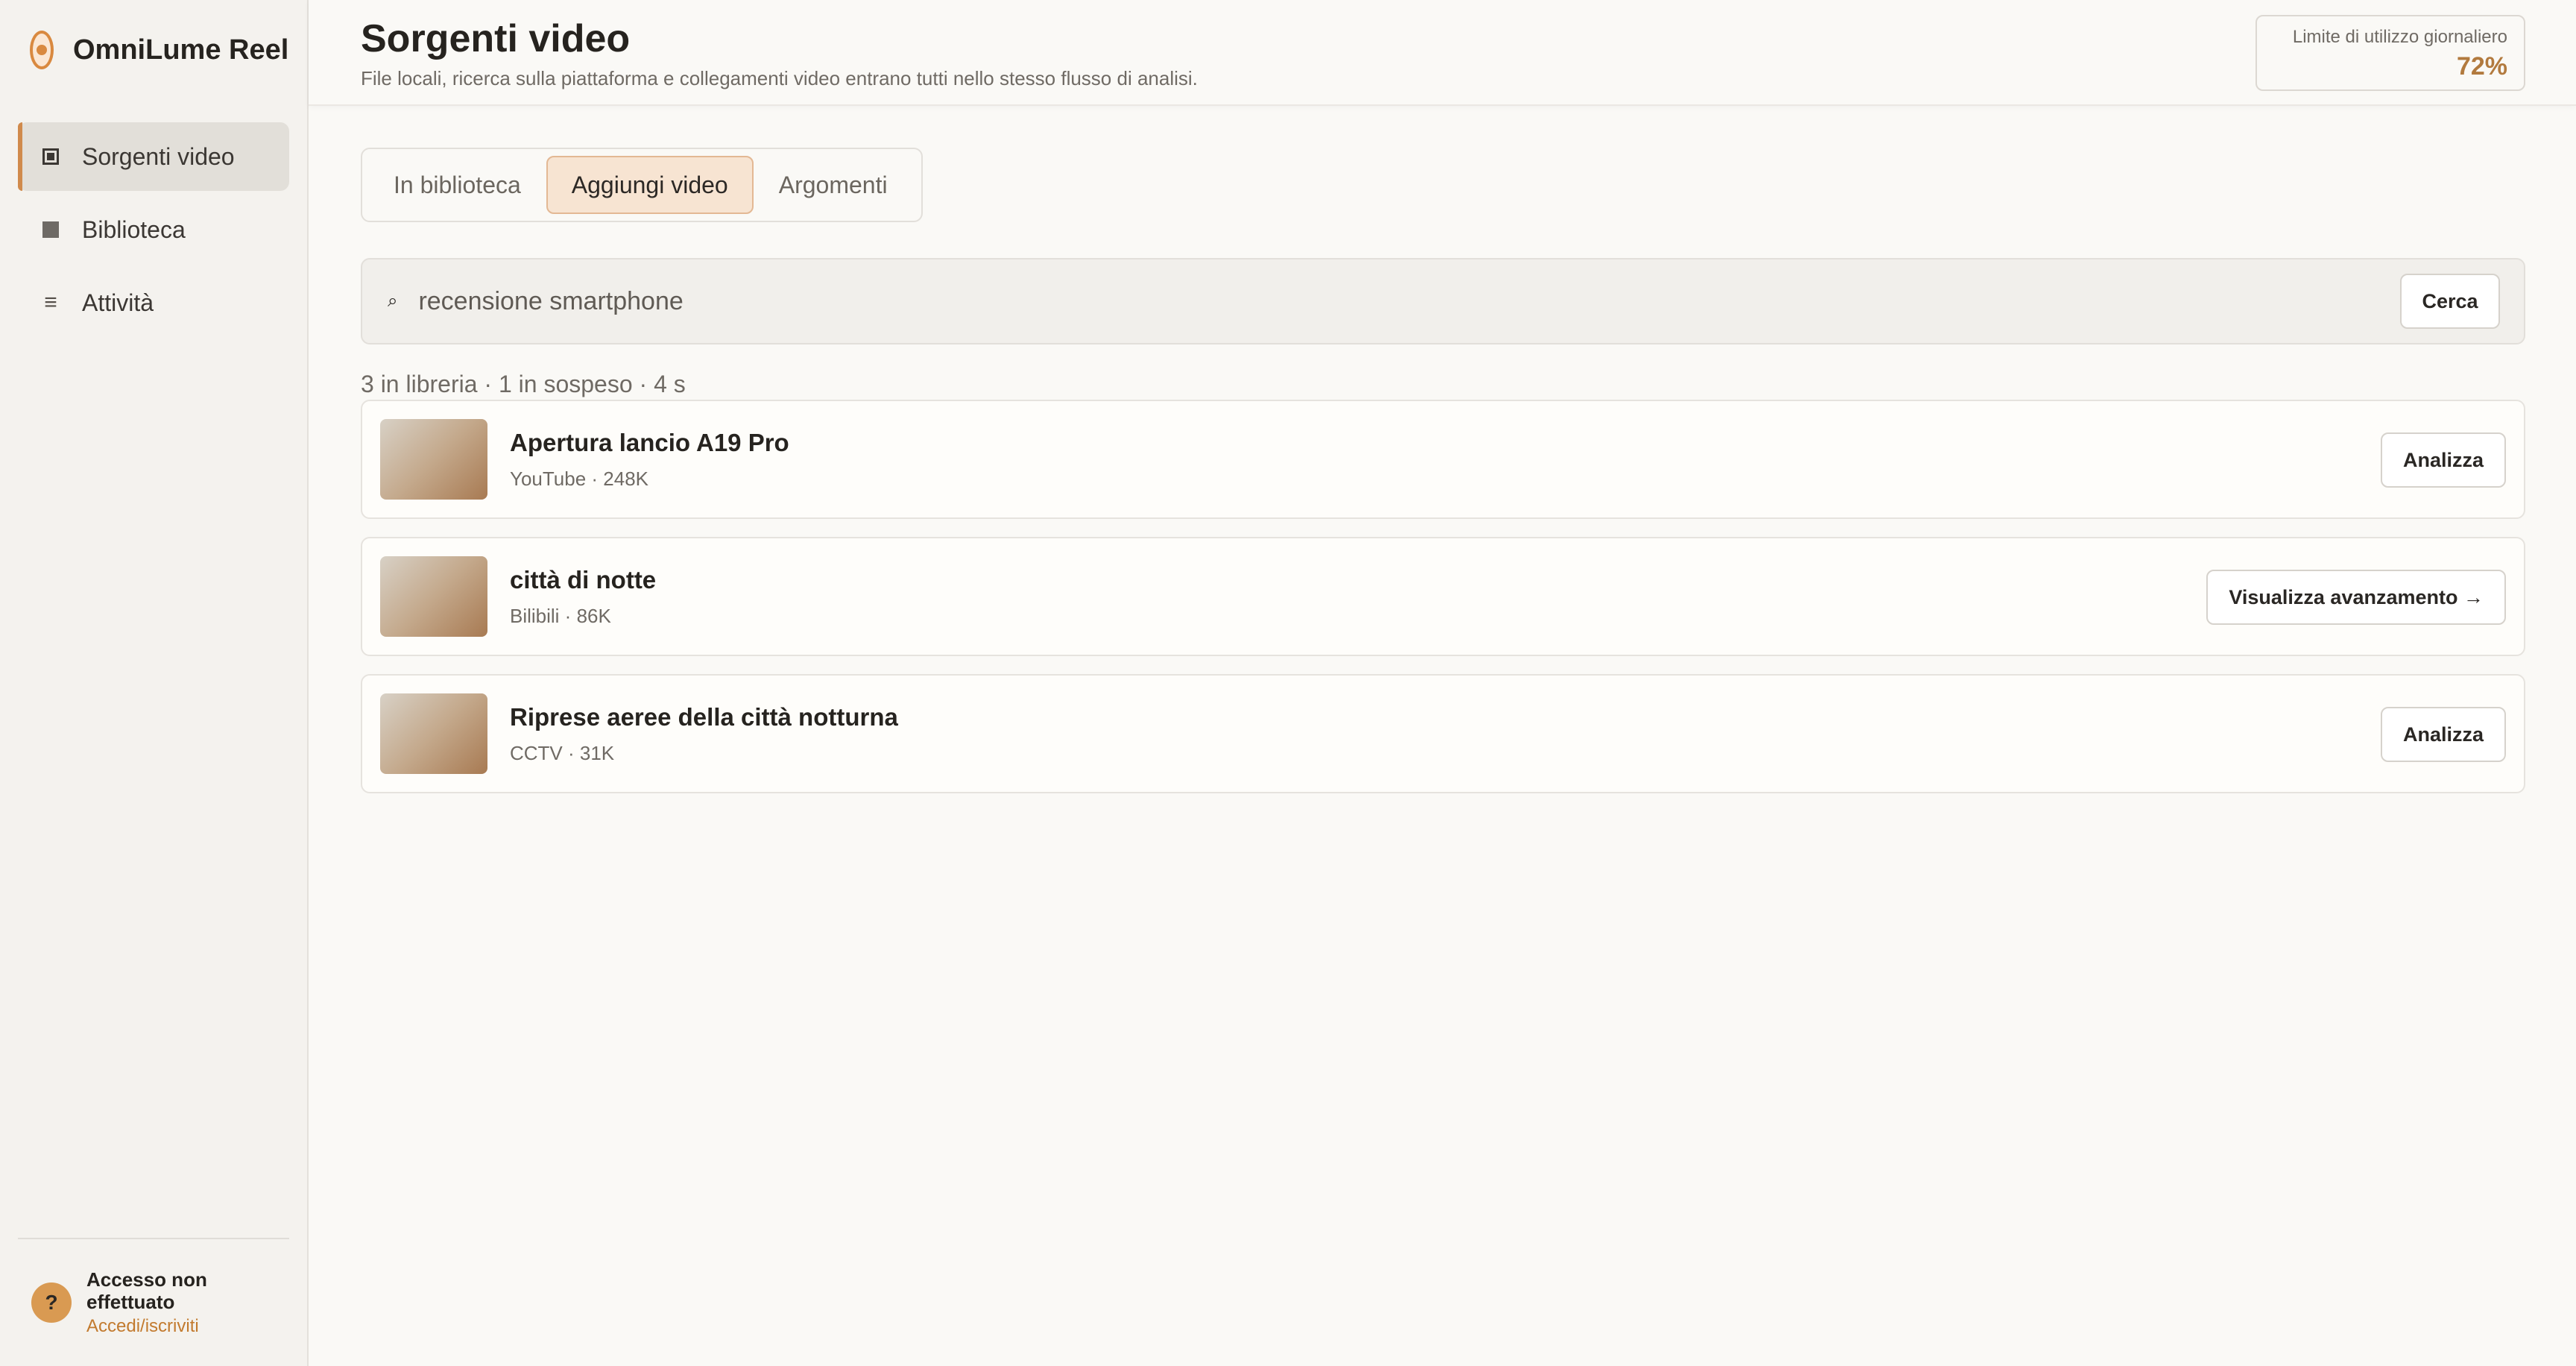 Image resolution: width=2576 pixels, height=1366 pixels. I want to click on sidebar-item-label: Biblioteca, so click(134, 229).